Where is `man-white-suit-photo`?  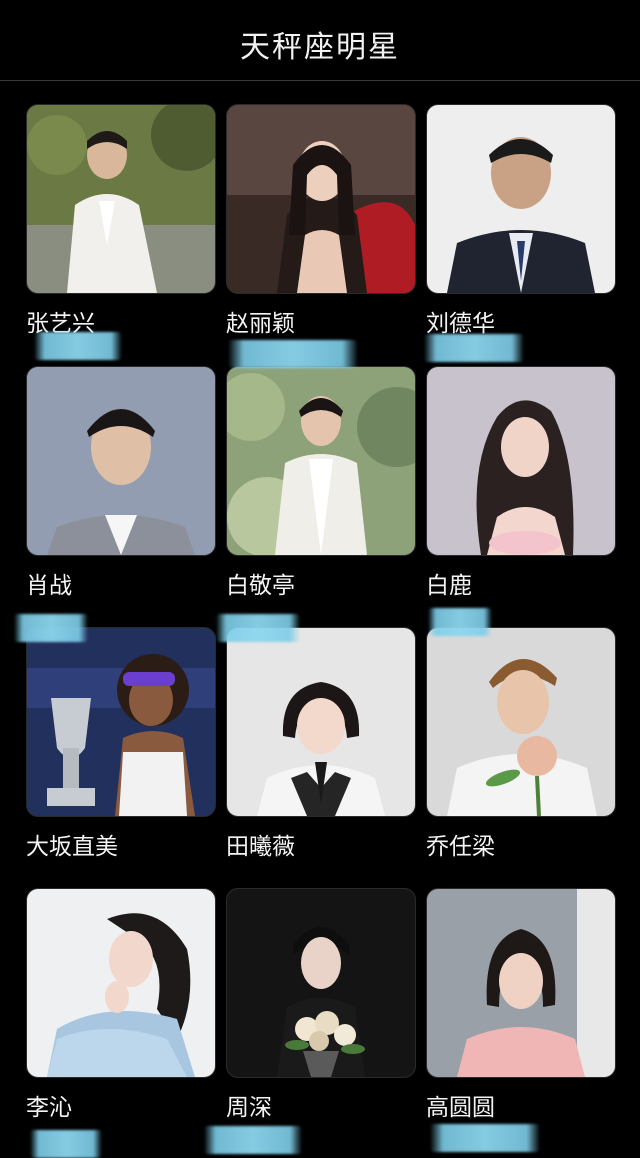 man-white-suit-photo is located at coordinates (121, 199).